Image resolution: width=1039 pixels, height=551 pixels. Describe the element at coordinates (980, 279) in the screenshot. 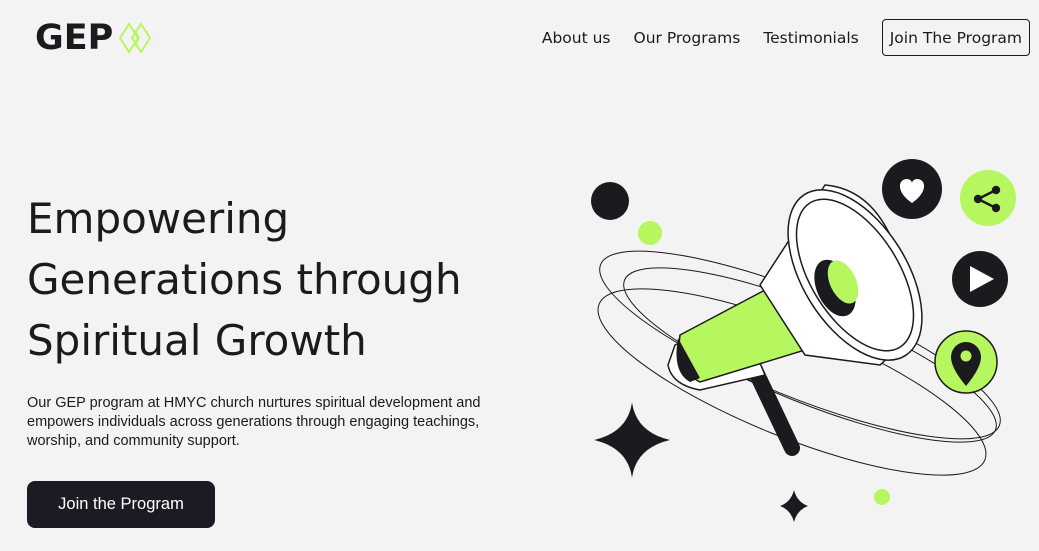

I see `play-icon` at that location.